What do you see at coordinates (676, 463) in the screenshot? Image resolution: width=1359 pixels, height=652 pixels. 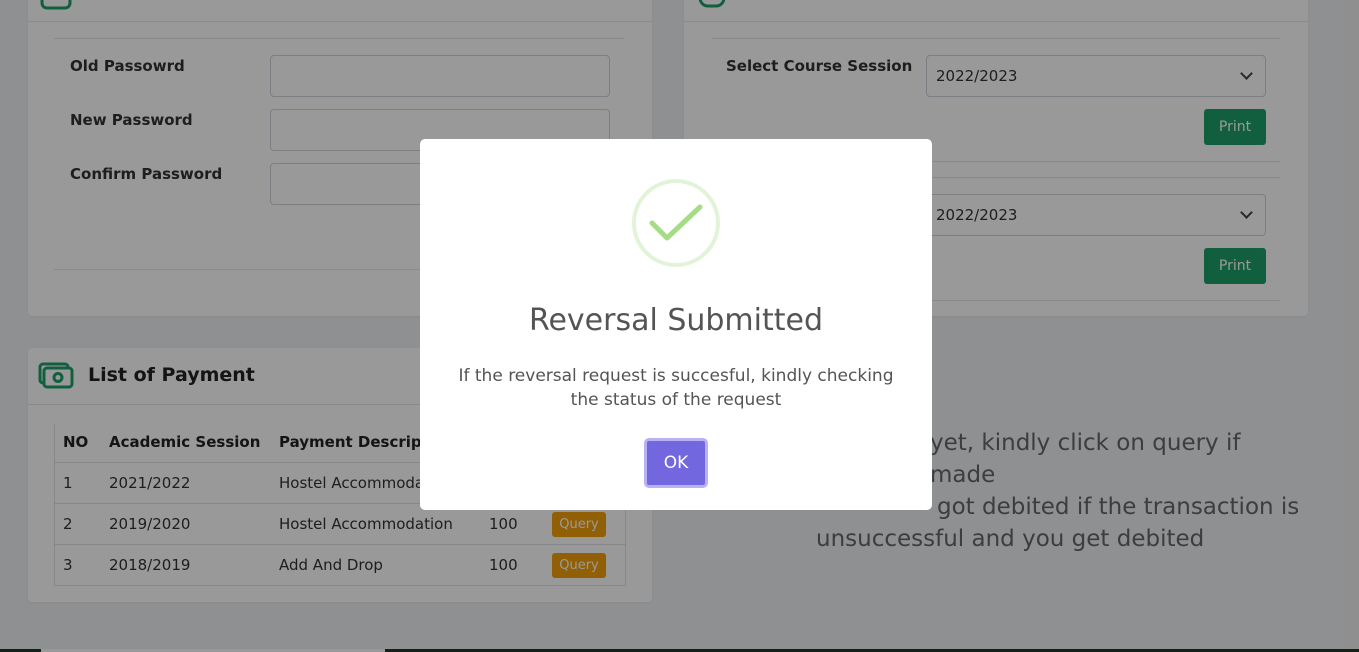 I see `ok-button: OK` at bounding box center [676, 463].